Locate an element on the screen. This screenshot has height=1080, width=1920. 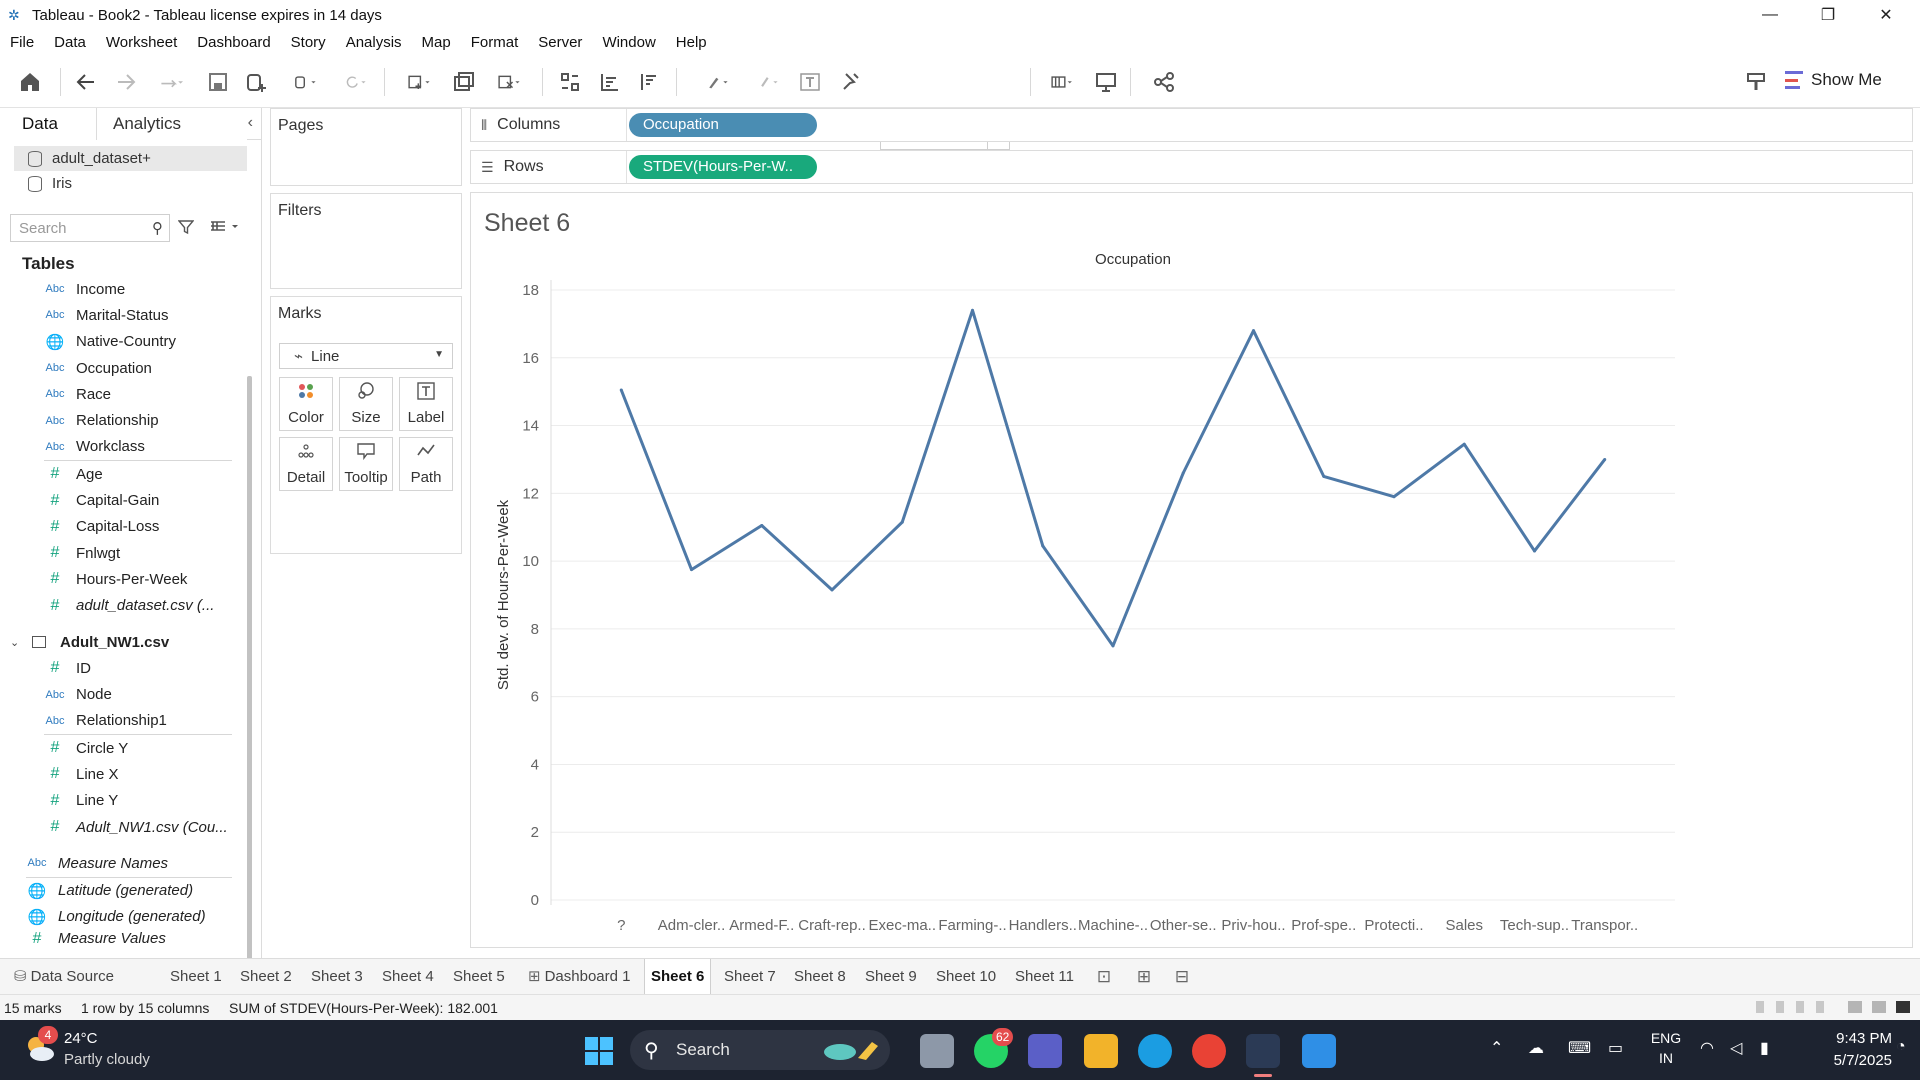
table-group-adult-nw1: ⌄ Adult_NW1.csv is located at coordinates (123, 642).